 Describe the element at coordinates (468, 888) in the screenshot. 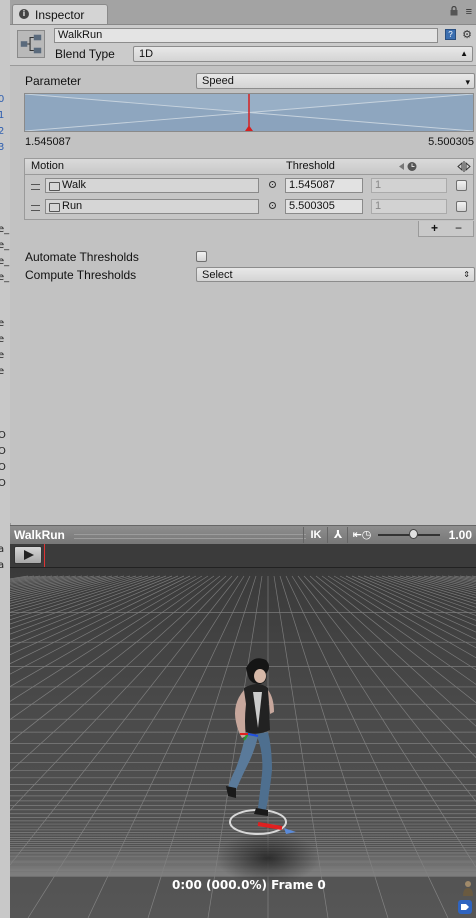

I see `avatar-icon` at that location.